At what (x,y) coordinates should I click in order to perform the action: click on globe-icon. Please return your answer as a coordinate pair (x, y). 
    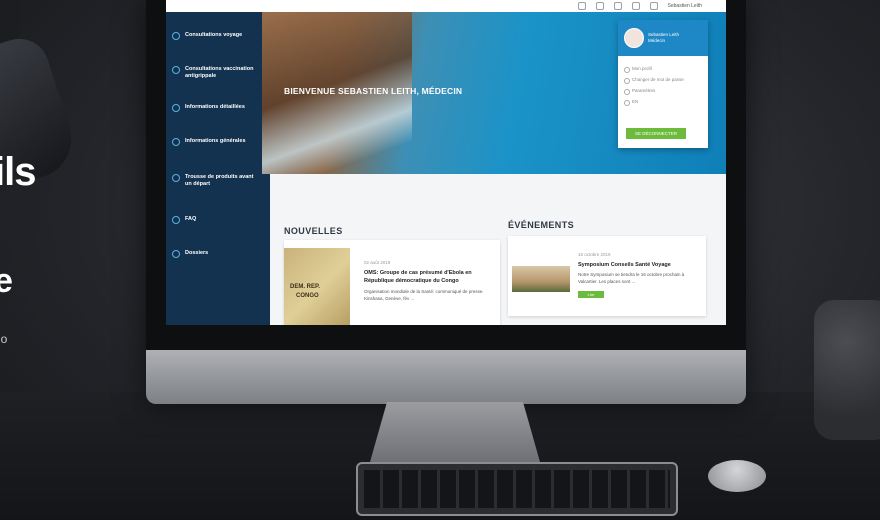
    Looking at the image, I should click on (653, 6).